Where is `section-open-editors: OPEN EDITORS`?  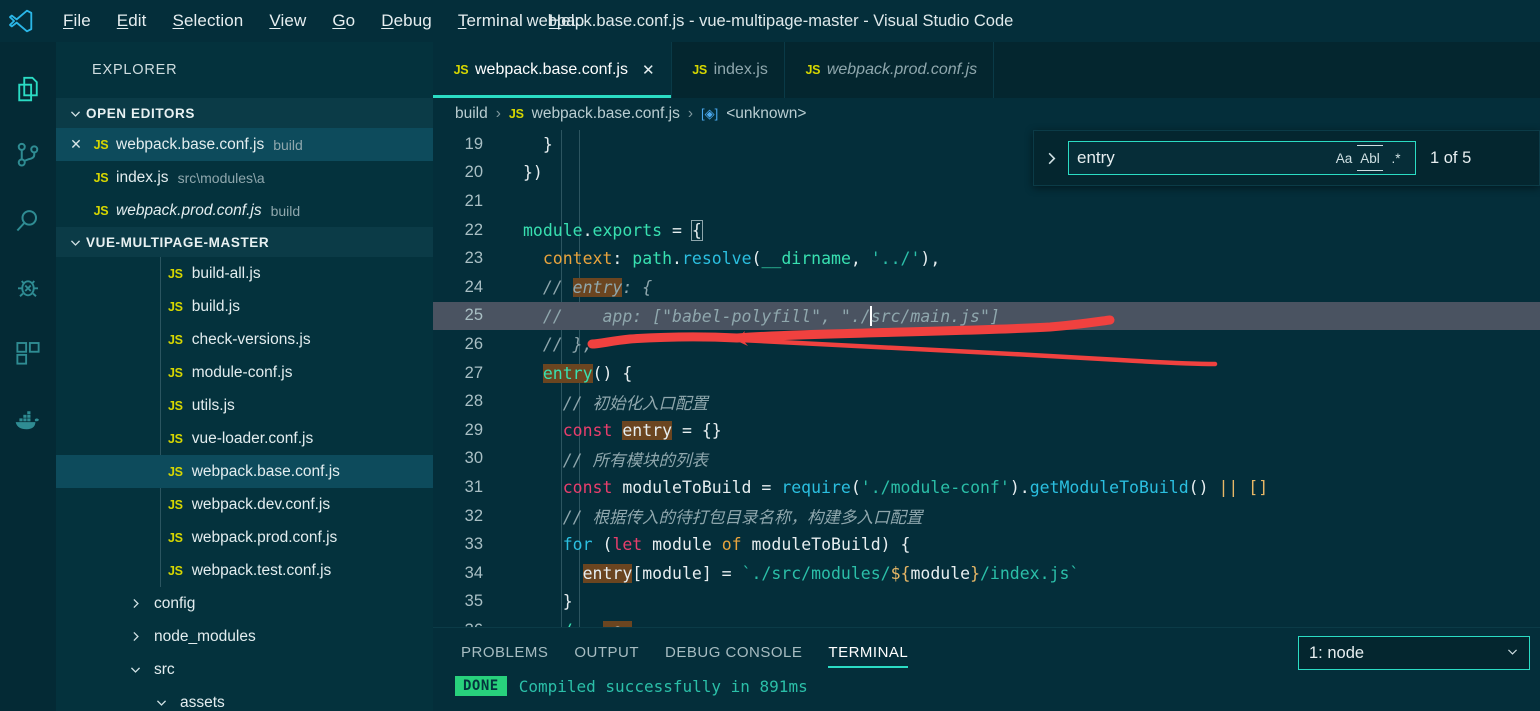 section-open-editors: OPEN EDITORS is located at coordinates (244, 113).